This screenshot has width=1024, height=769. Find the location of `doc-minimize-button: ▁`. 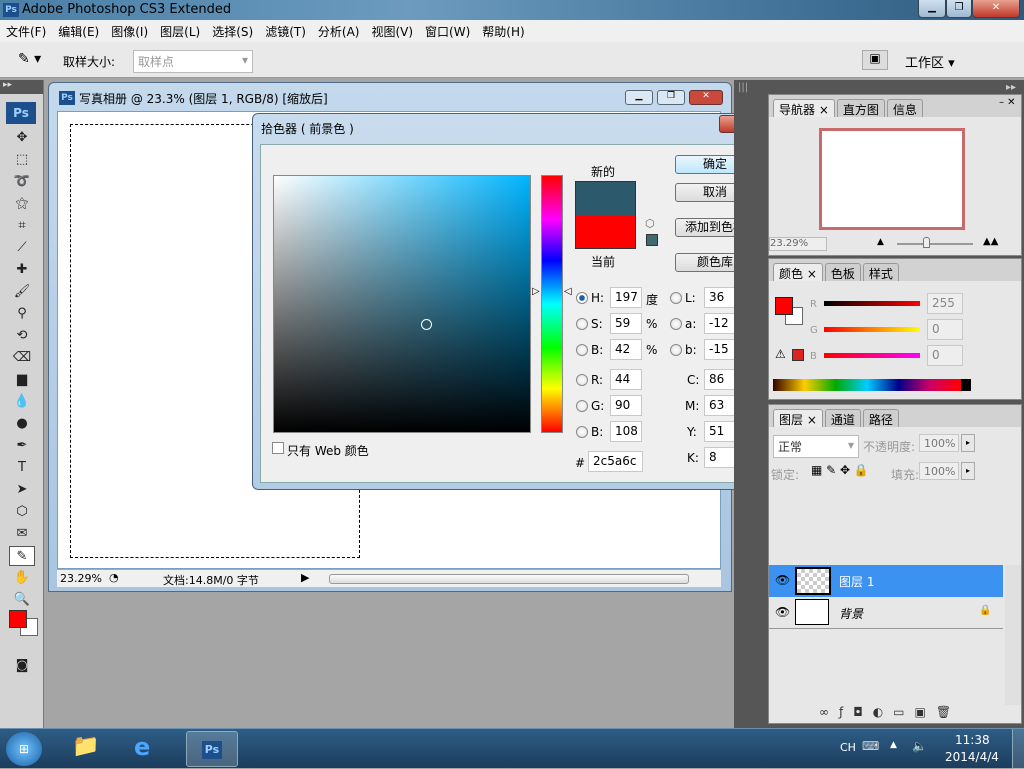

doc-minimize-button: ▁ is located at coordinates (639, 97).